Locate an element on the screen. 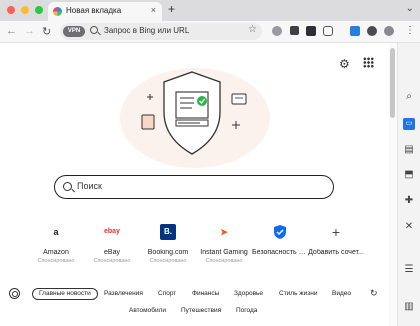 The image size is (420, 326). ebay-logo-icon: ebay is located at coordinates (112, 231).